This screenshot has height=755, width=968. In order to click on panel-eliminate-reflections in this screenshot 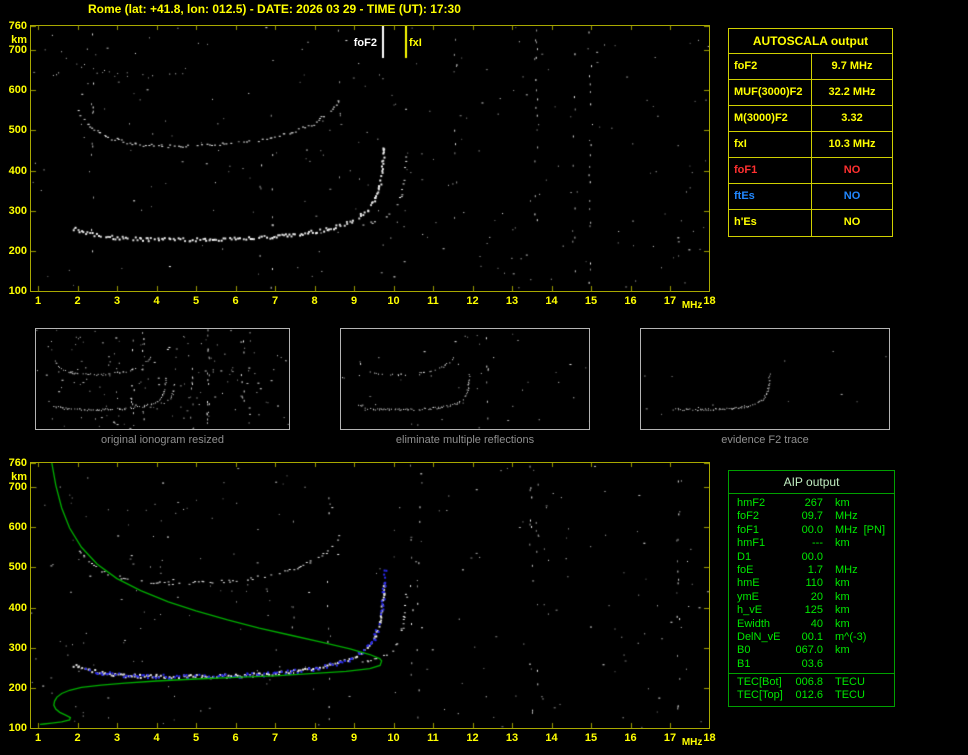, I will do `click(465, 379)`.